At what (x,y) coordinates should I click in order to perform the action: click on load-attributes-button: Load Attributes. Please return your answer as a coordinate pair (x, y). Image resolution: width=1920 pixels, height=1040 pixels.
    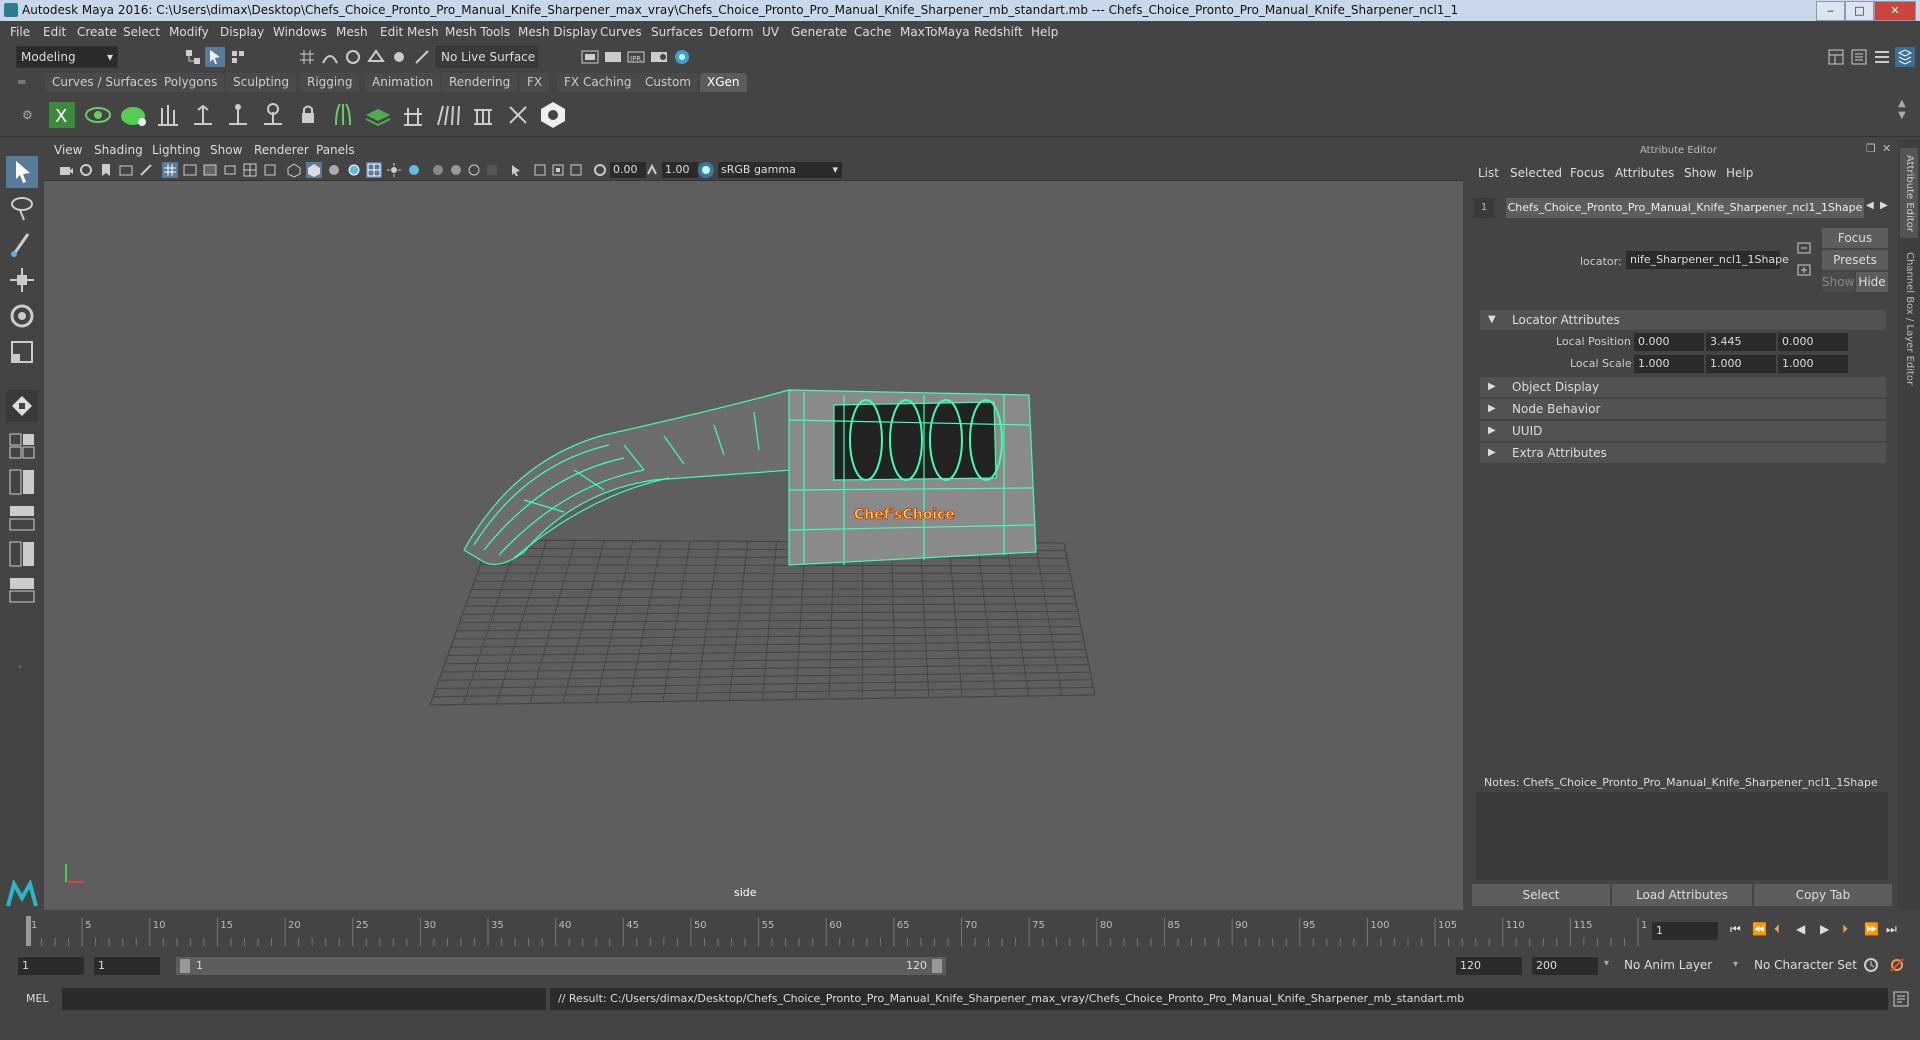
    Looking at the image, I should click on (1682, 895).